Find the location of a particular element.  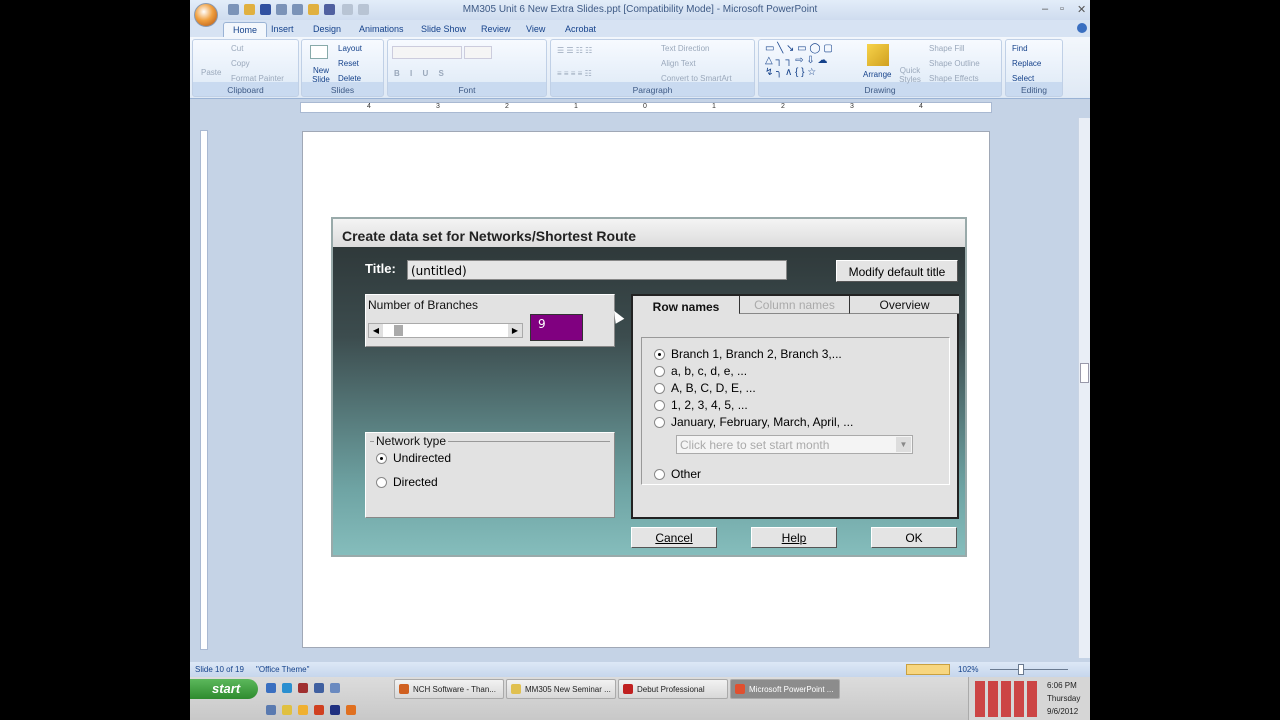

align-buttons: ≡ ≡ ≡ ≡ ☷ is located at coordinates (574, 73).